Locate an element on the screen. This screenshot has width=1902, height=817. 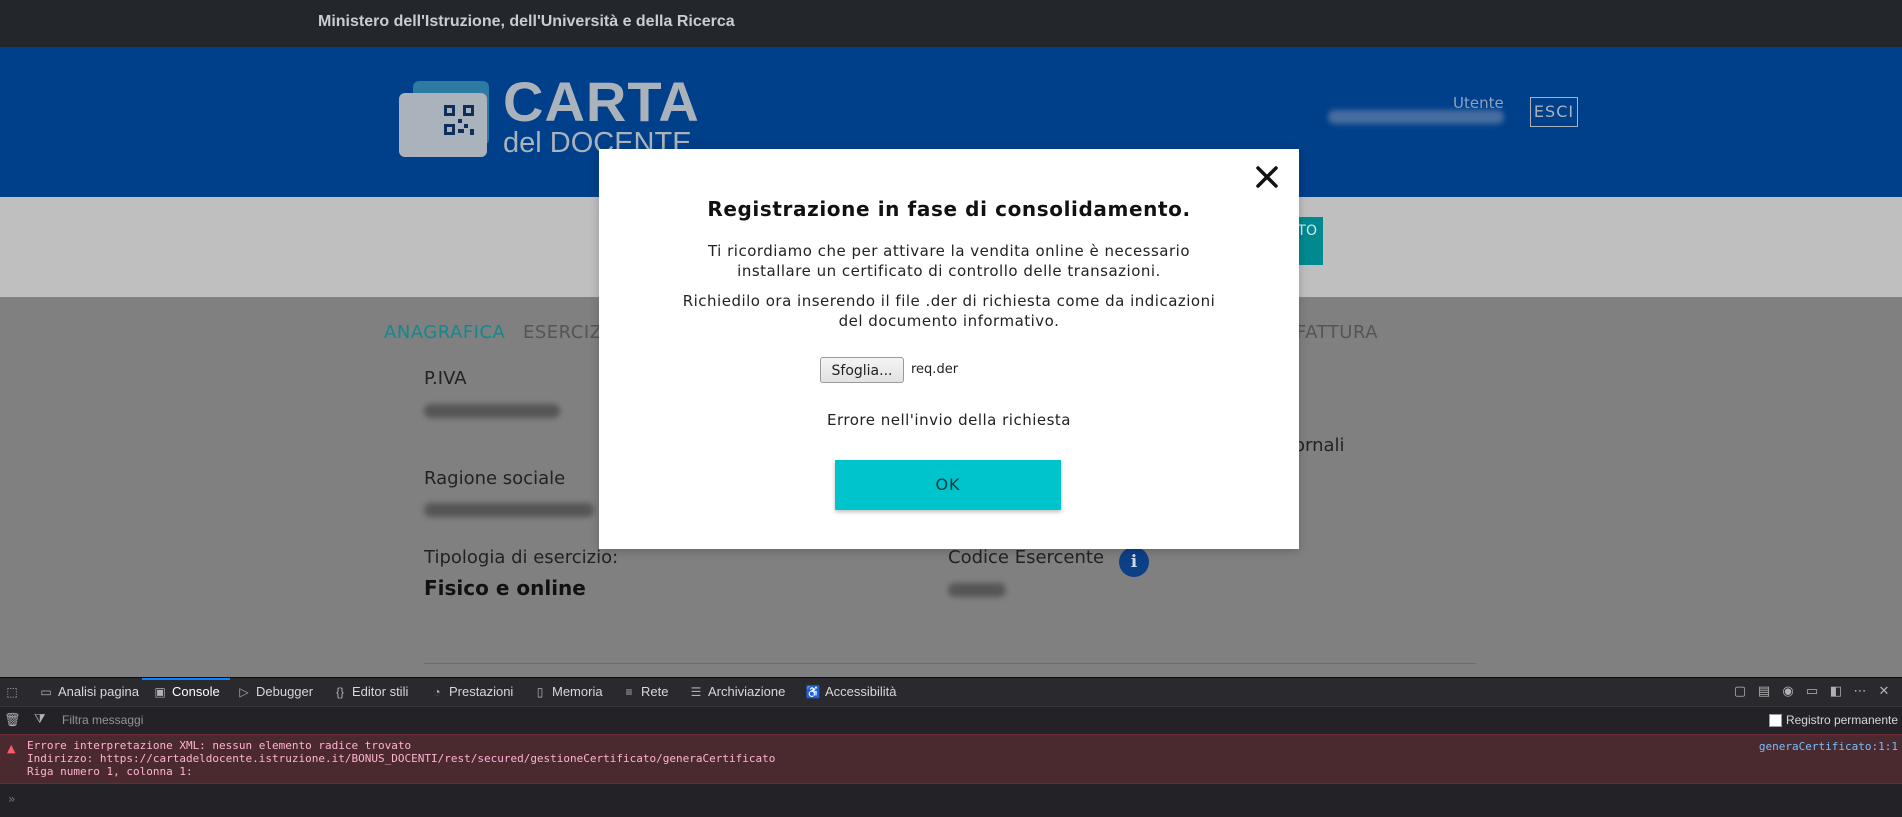
inspector-icon: ▭ is located at coordinates (46, 692).